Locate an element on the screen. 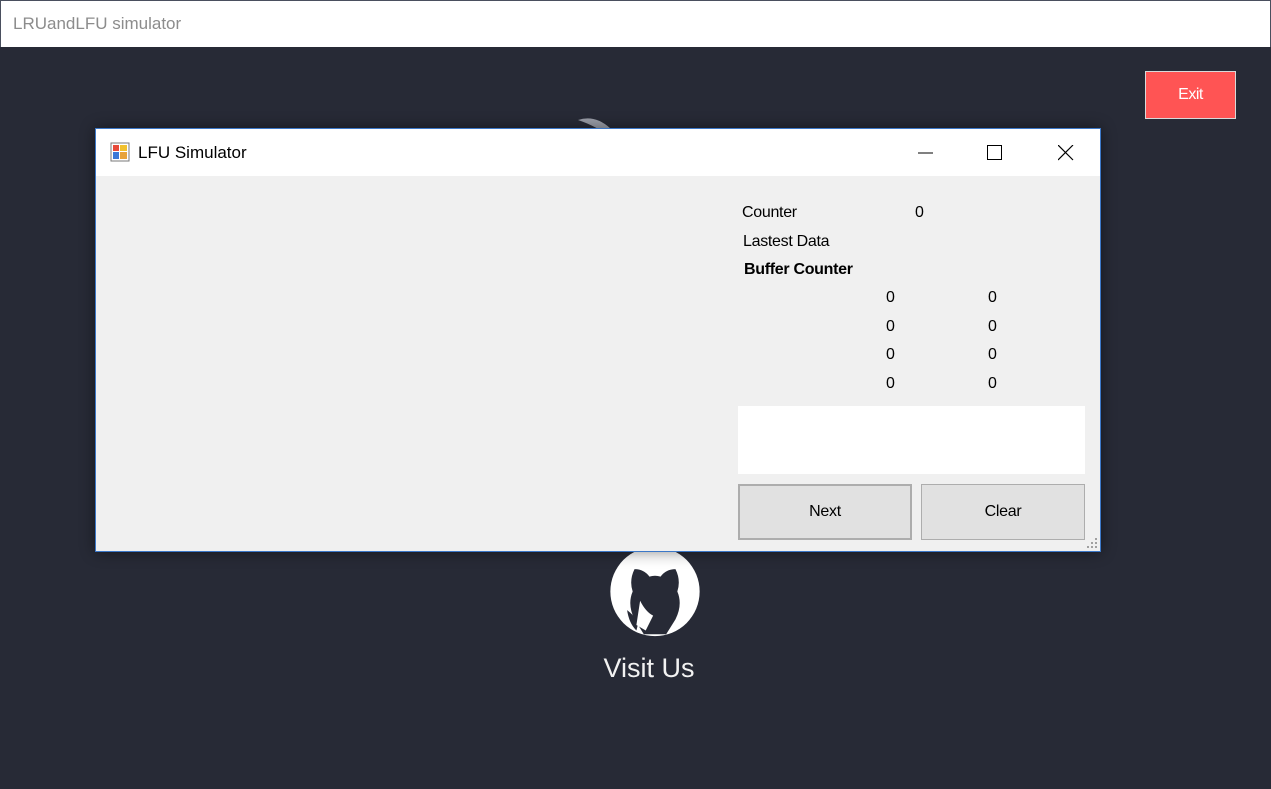 The width and height of the screenshot is (1271, 789). next-button: Next is located at coordinates (825, 512).